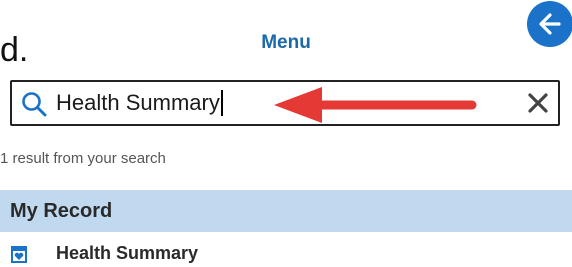 The image size is (572, 267). I want to click on arrow-left-icon, so click(550, 24).